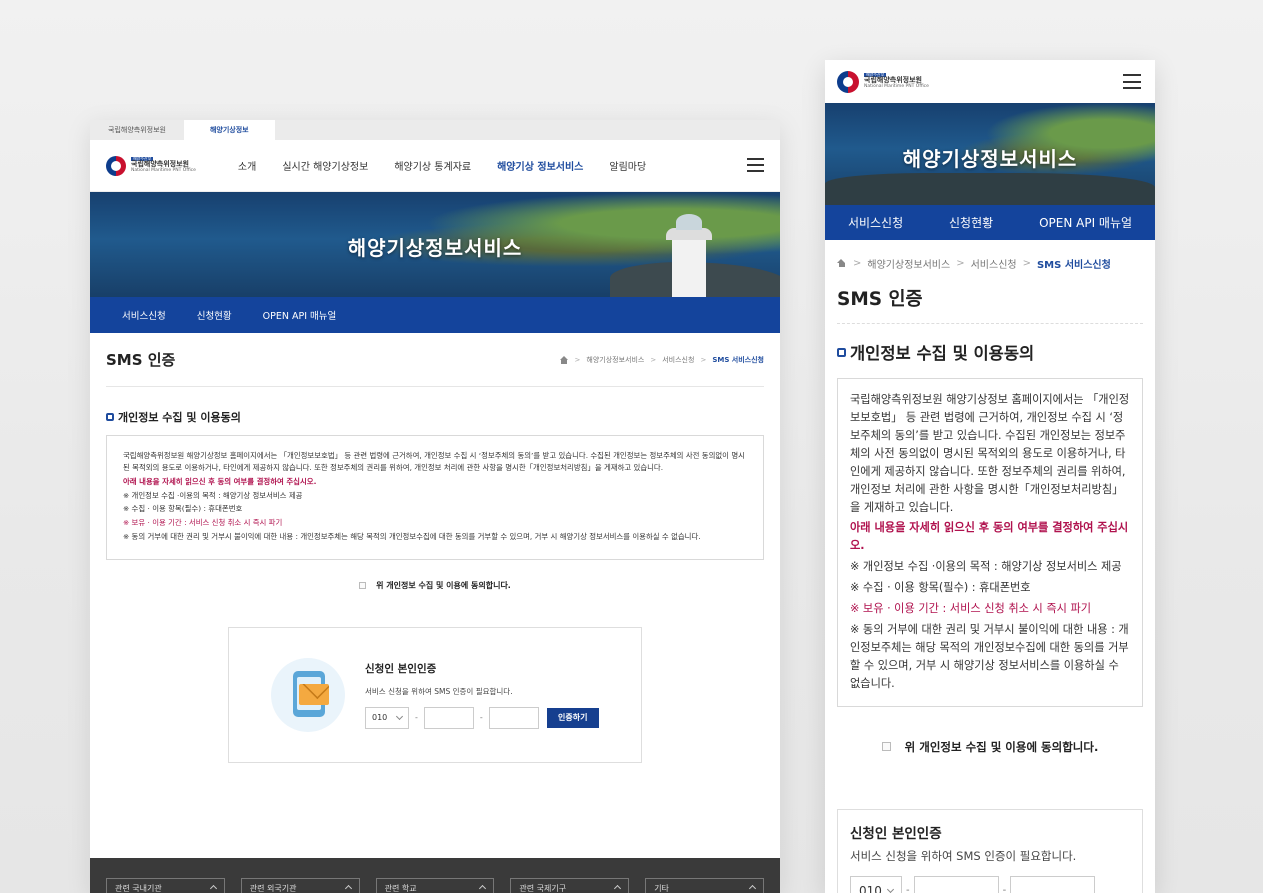 This screenshot has width=1263, height=893. I want to click on verify-button: 인증하기, so click(572, 717).